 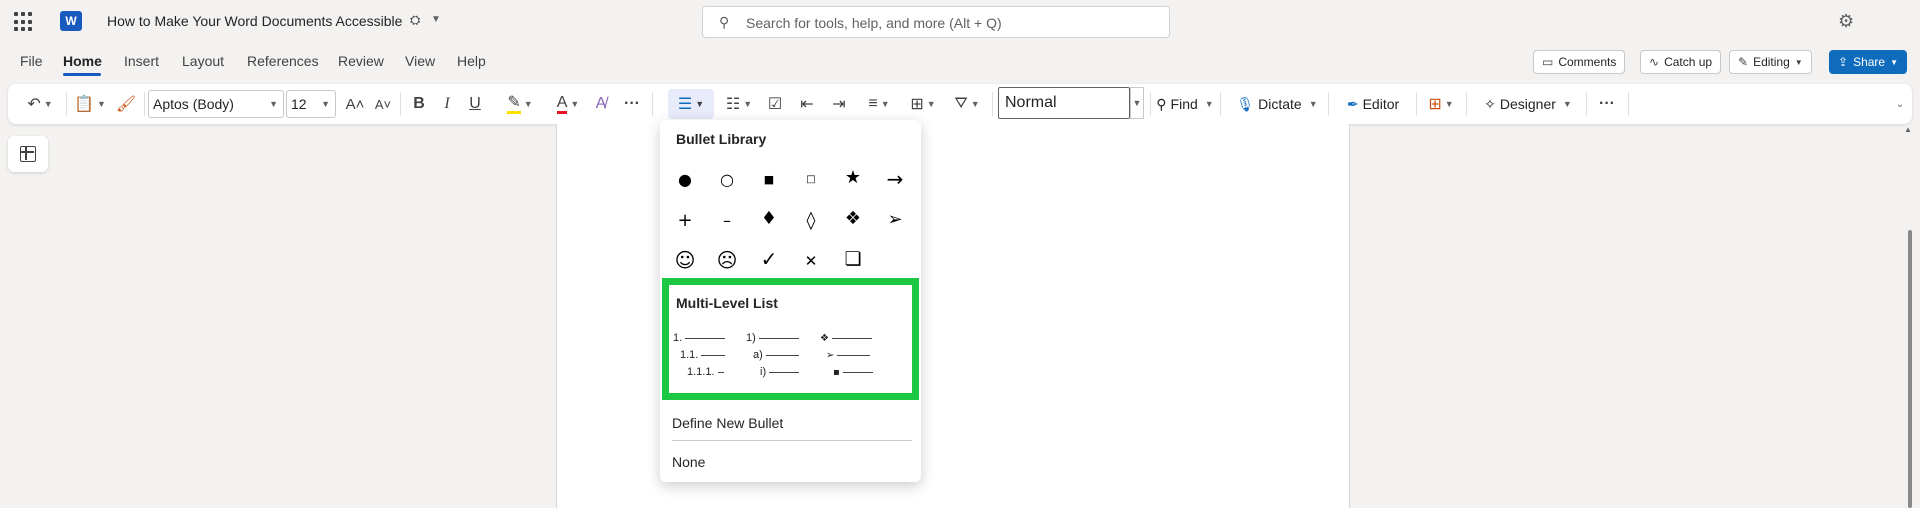 What do you see at coordinates (471, 61) in the screenshot?
I see `tab-help: Help` at bounding box center [471, 61].